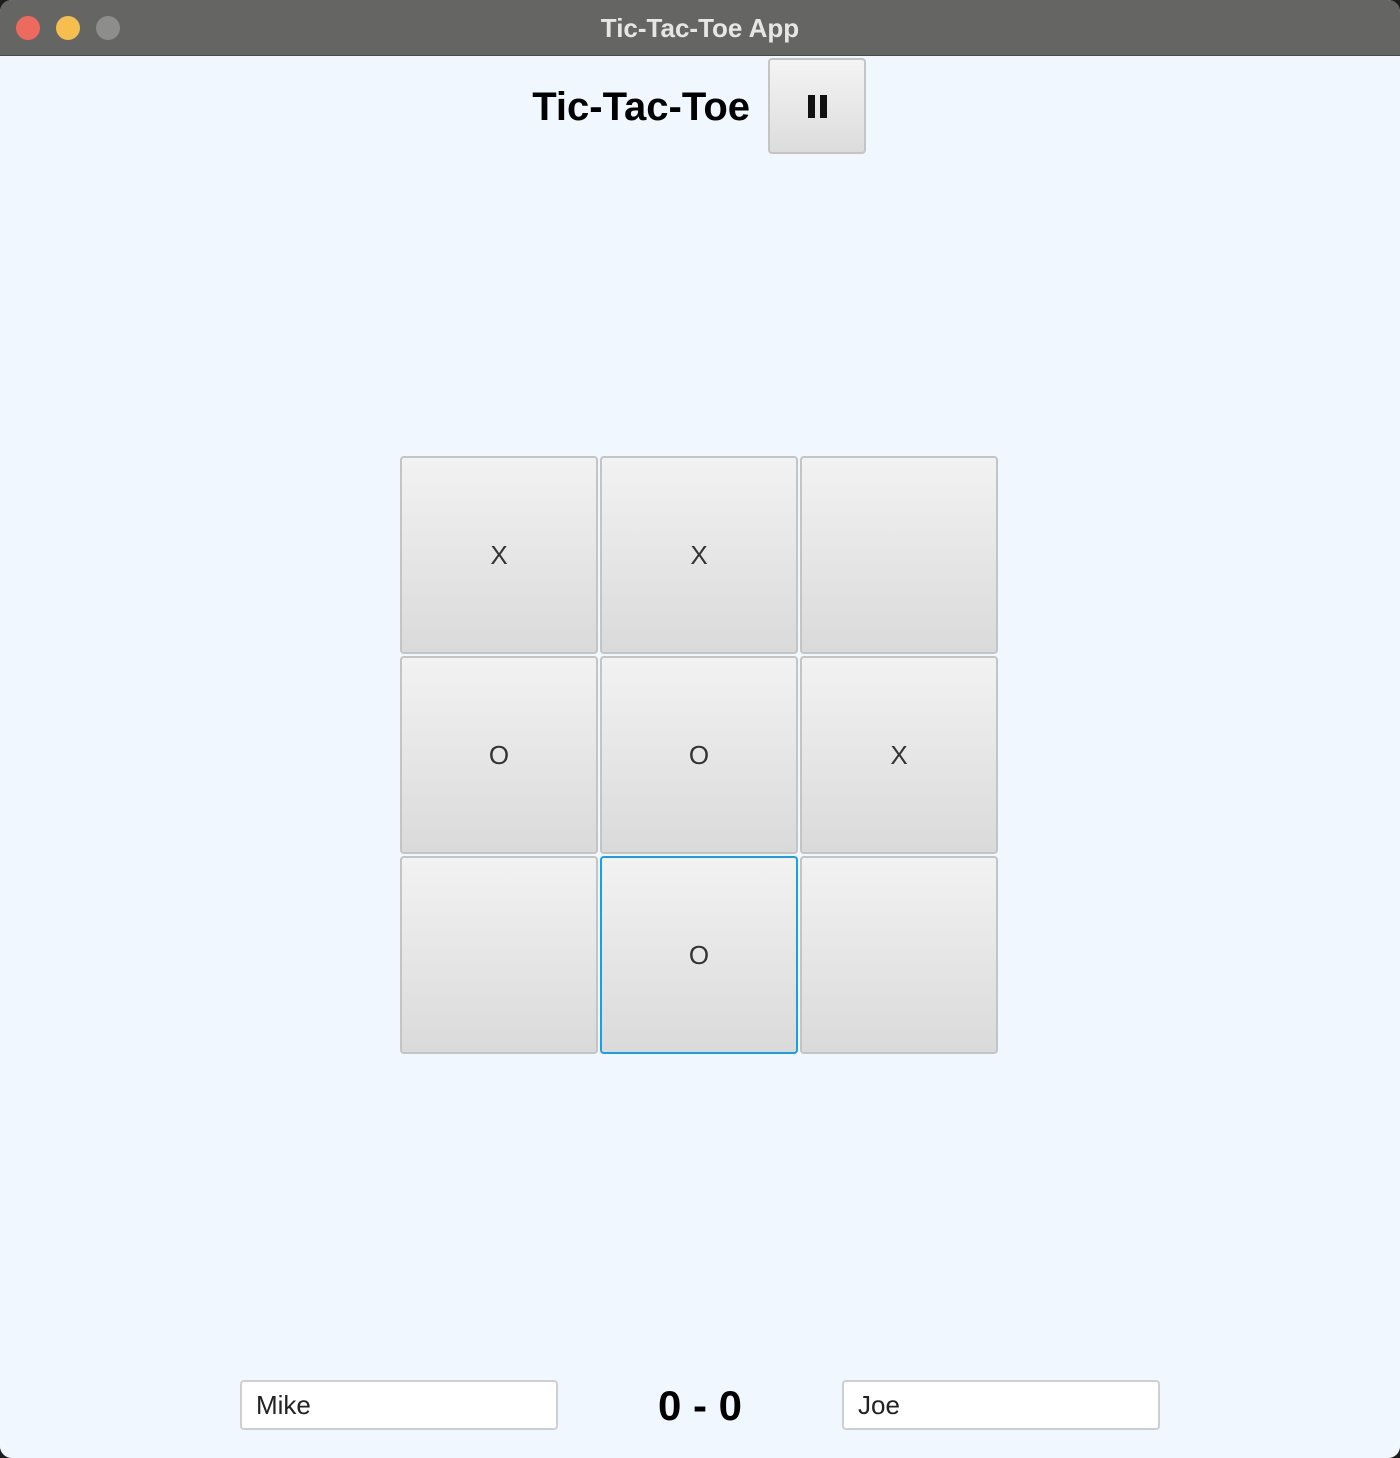 Image resolution: width=1400 pixels, height=1458 pixels. I want to click on pause-icon, so click(817, 106).